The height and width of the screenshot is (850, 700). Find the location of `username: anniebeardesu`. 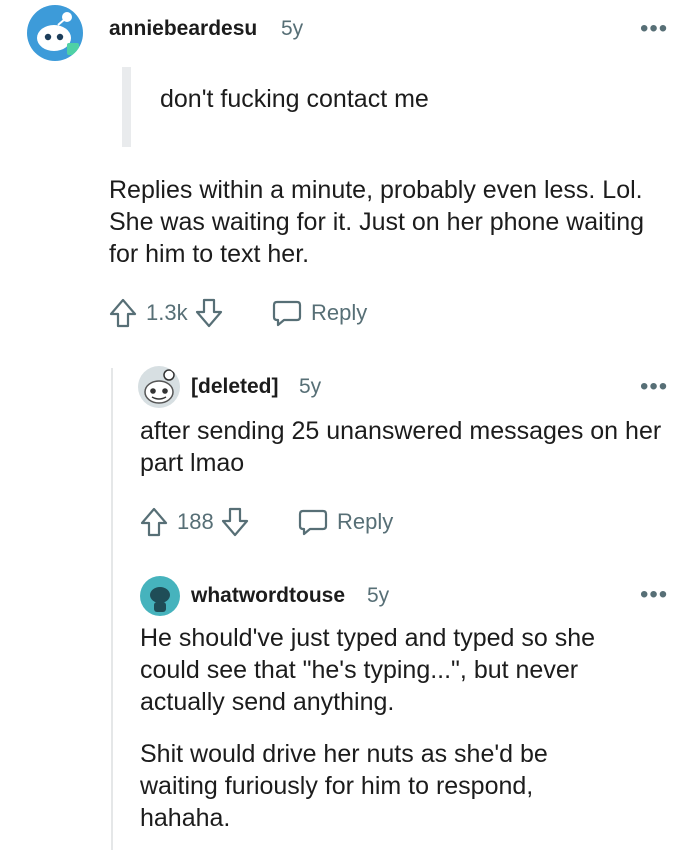

username: anniebeardesu is located at coordinates (183, 29).